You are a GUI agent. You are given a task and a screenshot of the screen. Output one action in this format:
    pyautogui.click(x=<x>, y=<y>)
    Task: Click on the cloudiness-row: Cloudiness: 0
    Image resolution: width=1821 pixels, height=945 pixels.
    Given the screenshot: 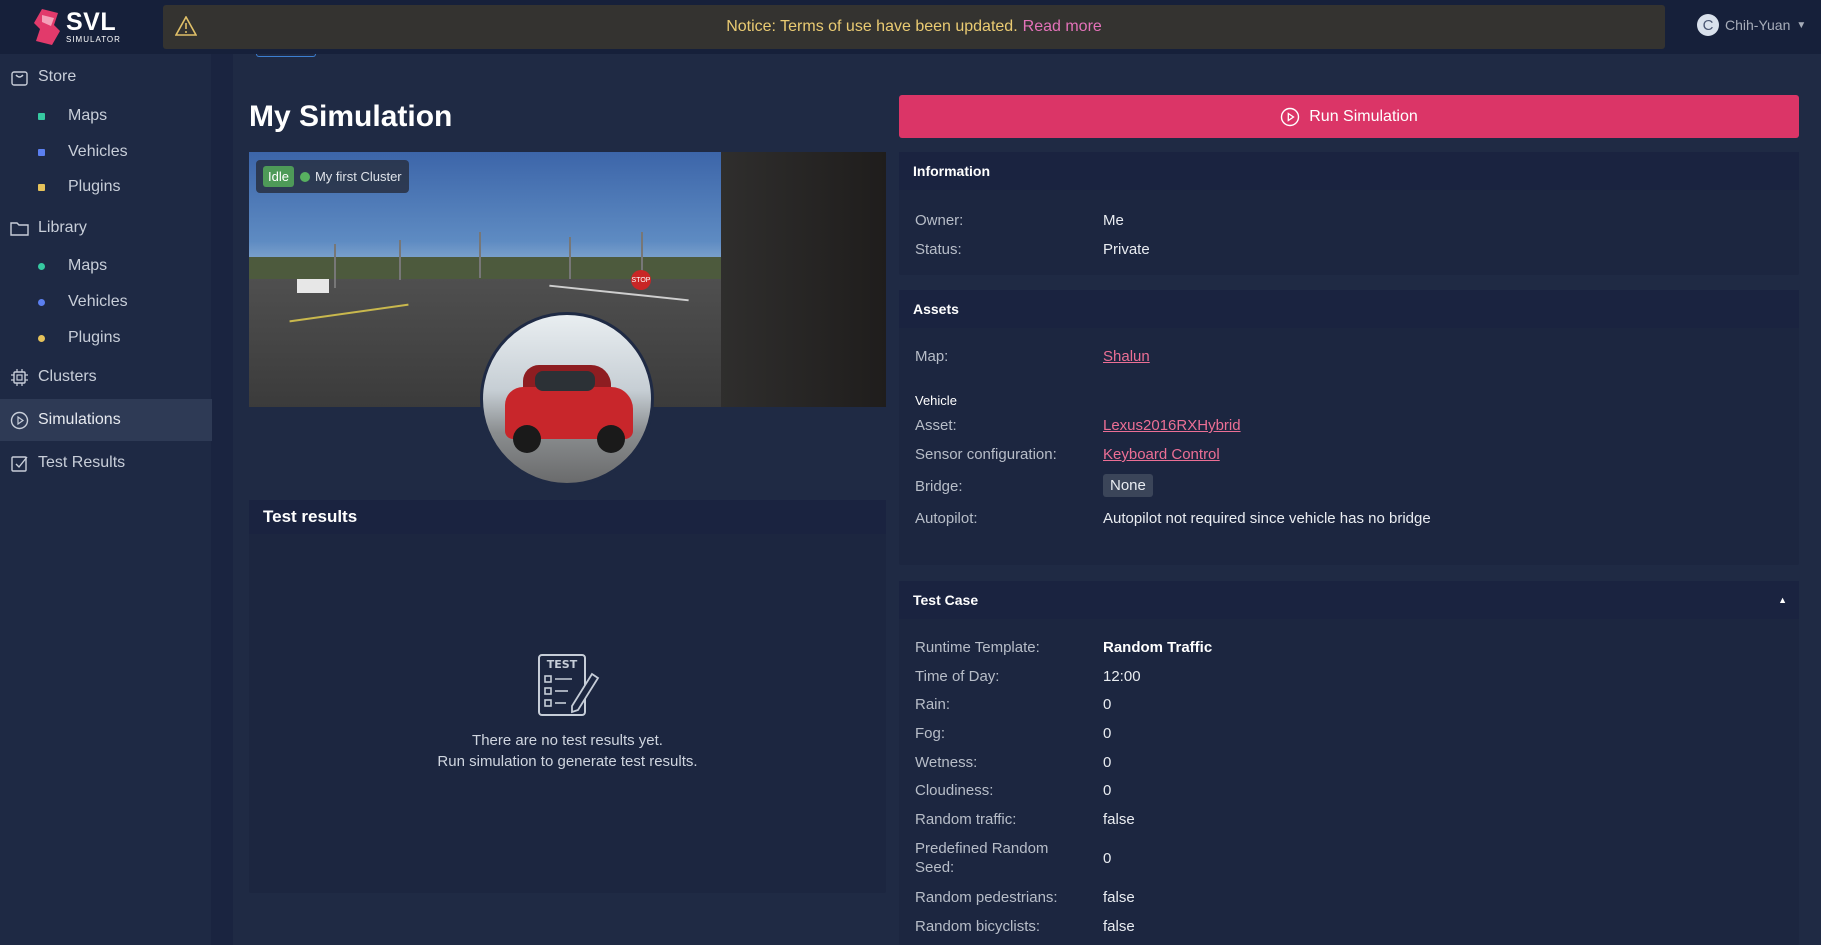 What is the action you would take?
    pyautogui.click(x=1013, y=790)
    